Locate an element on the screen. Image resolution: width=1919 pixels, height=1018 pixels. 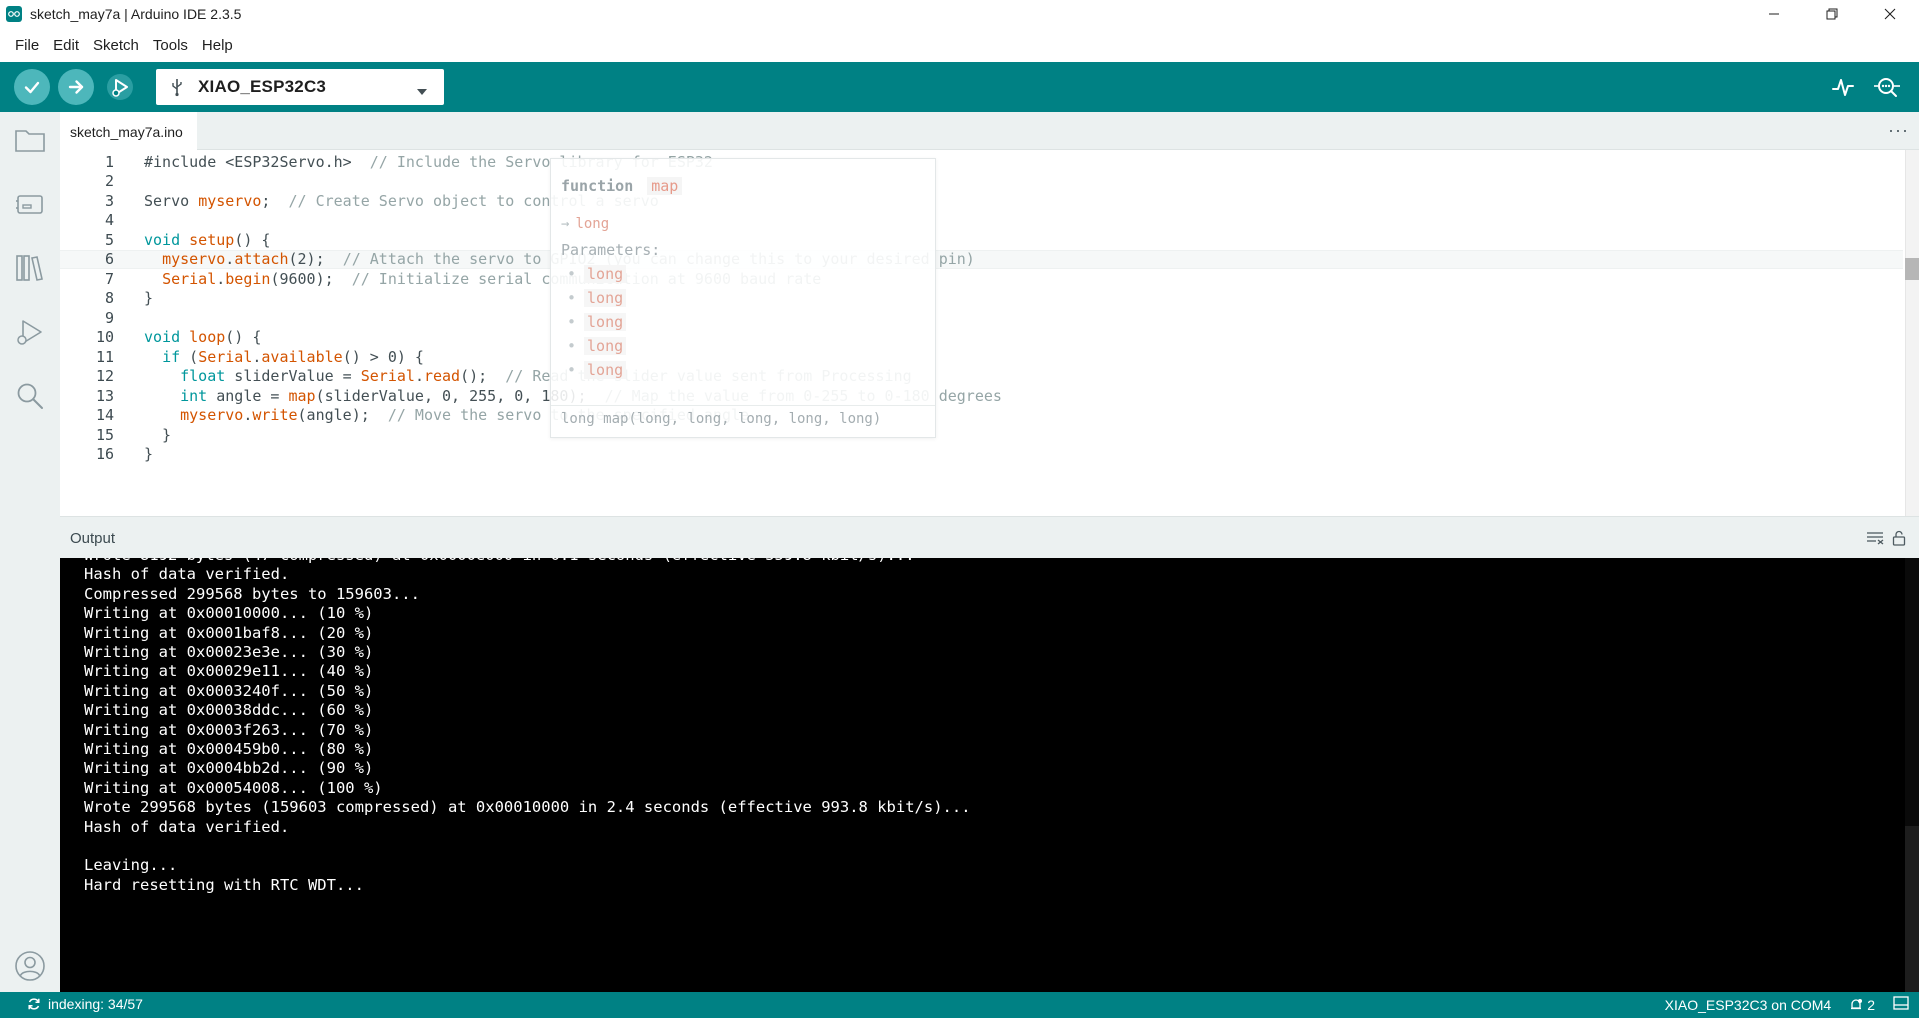
sketchbook-button is located at coordinates (30, 140).